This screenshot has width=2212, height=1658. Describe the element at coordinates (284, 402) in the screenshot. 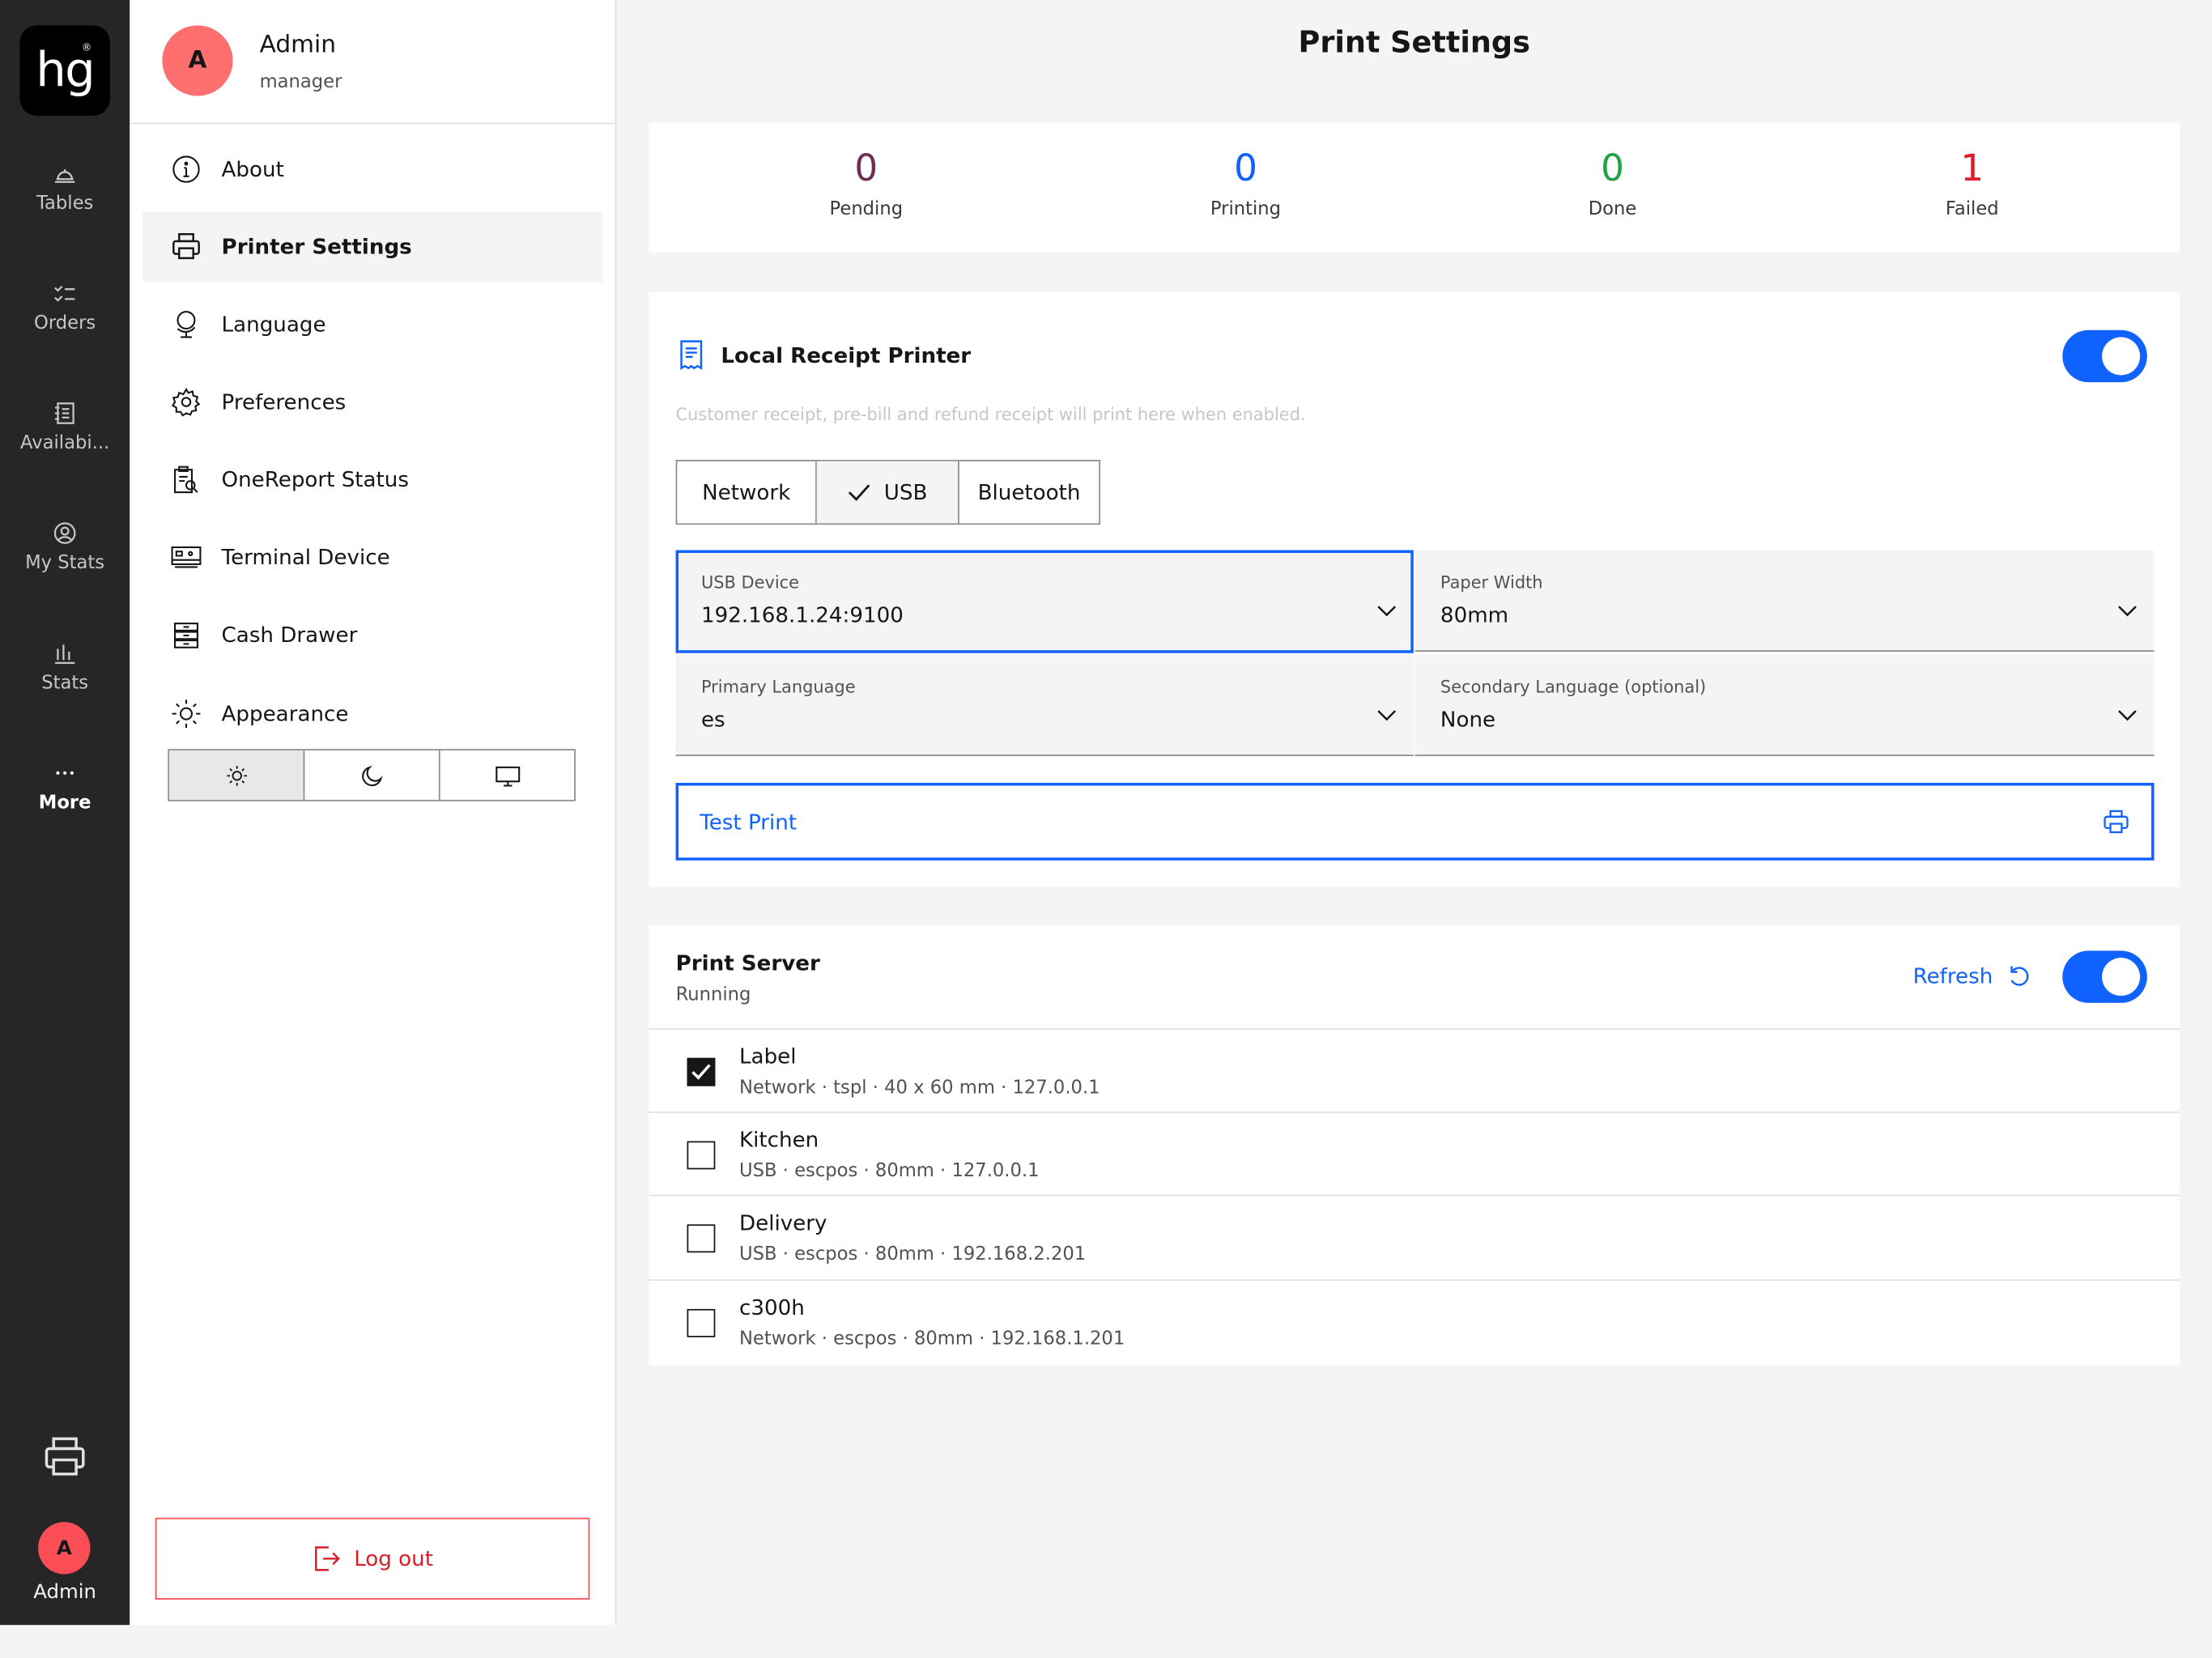

I see `menu-item-label: Preferences` at that location.